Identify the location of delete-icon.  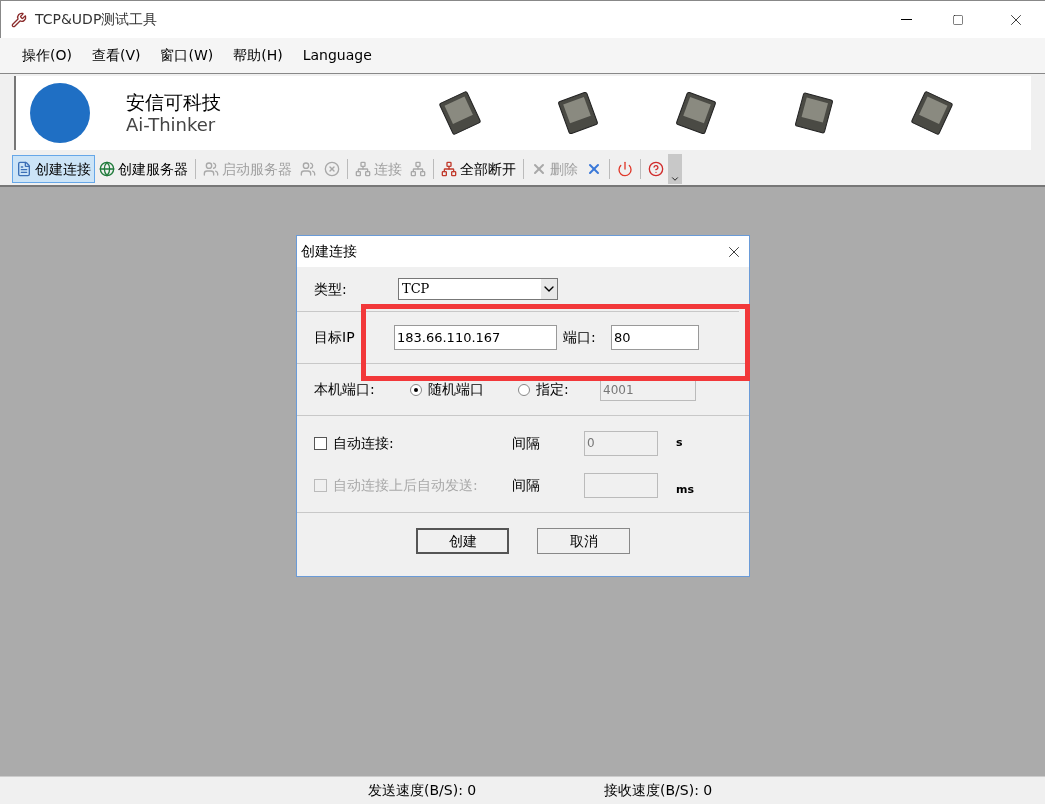
(539, 169).